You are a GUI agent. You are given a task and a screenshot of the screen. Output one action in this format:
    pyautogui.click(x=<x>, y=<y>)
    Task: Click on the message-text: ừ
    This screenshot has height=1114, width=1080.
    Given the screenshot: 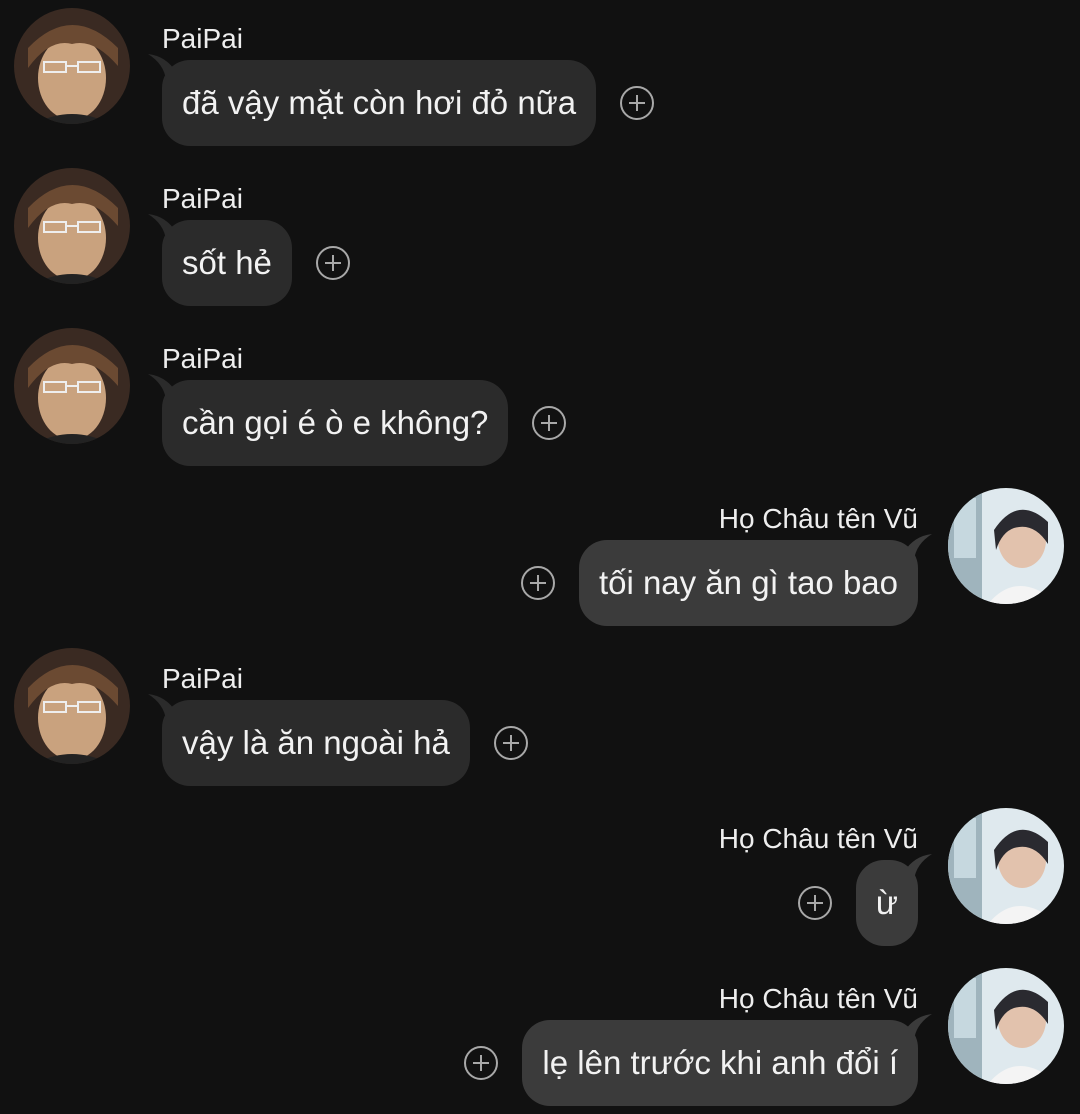 What is the action you would take?
    pyautogui.click(x=886, y=902)
    